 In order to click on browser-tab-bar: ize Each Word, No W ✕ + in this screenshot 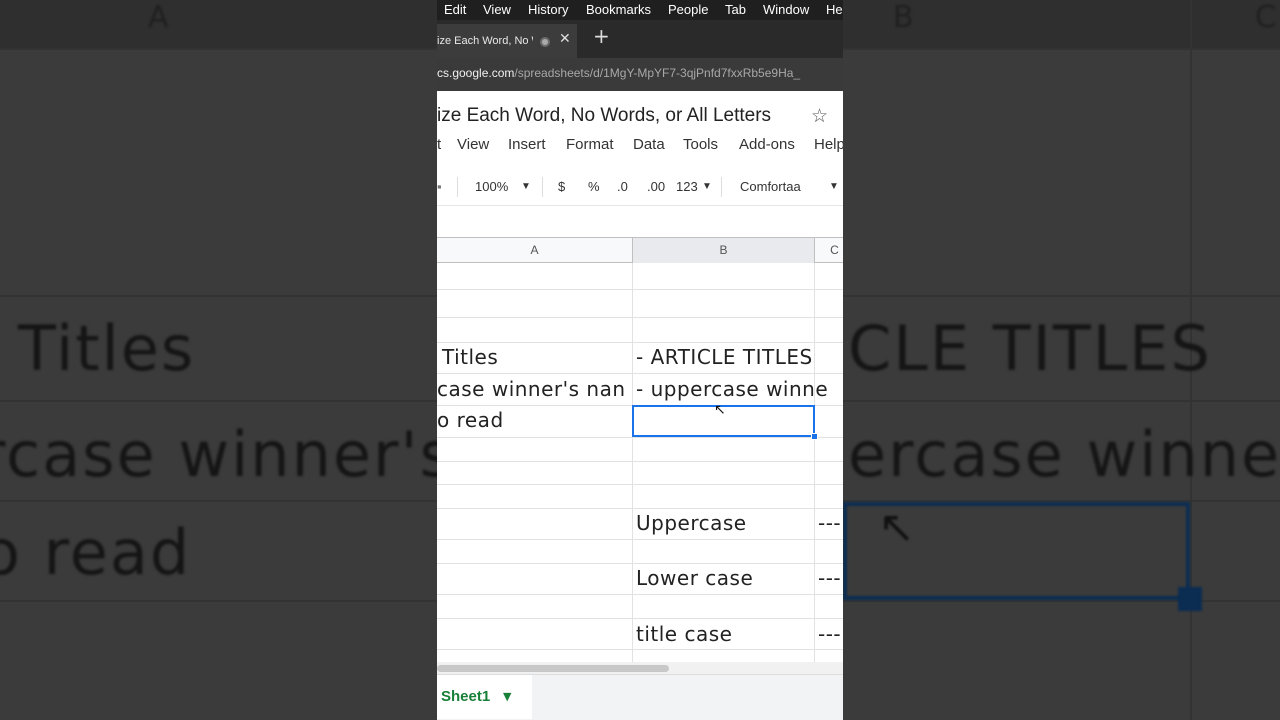, I will do `click(640, 39)`.